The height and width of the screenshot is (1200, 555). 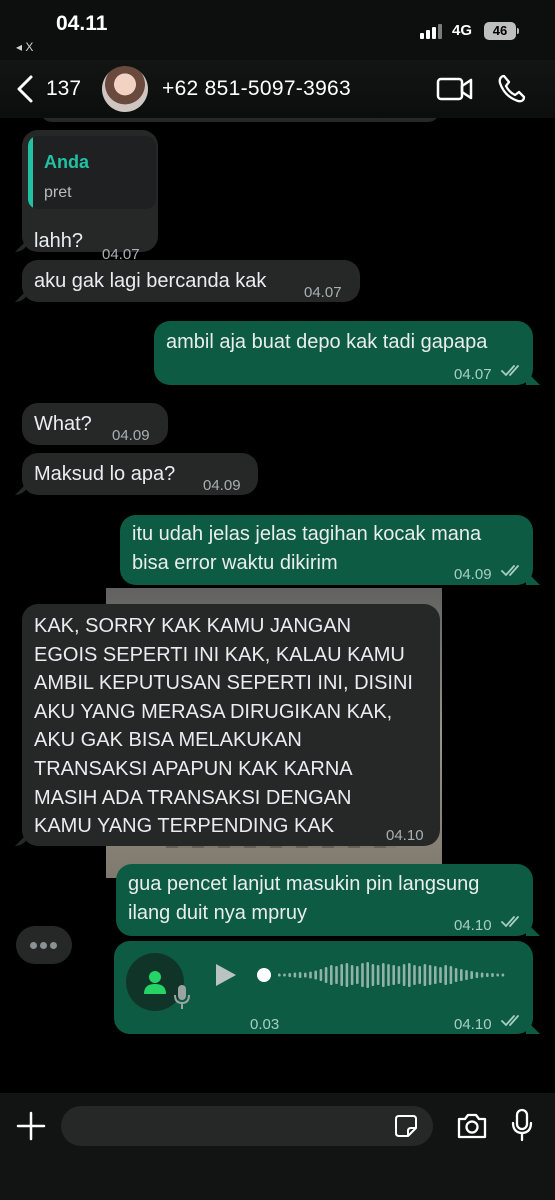 What do you see at coordinates (44, 945) in the screenshot?
I see `typing-indicator` at bounding box center [44, 945].